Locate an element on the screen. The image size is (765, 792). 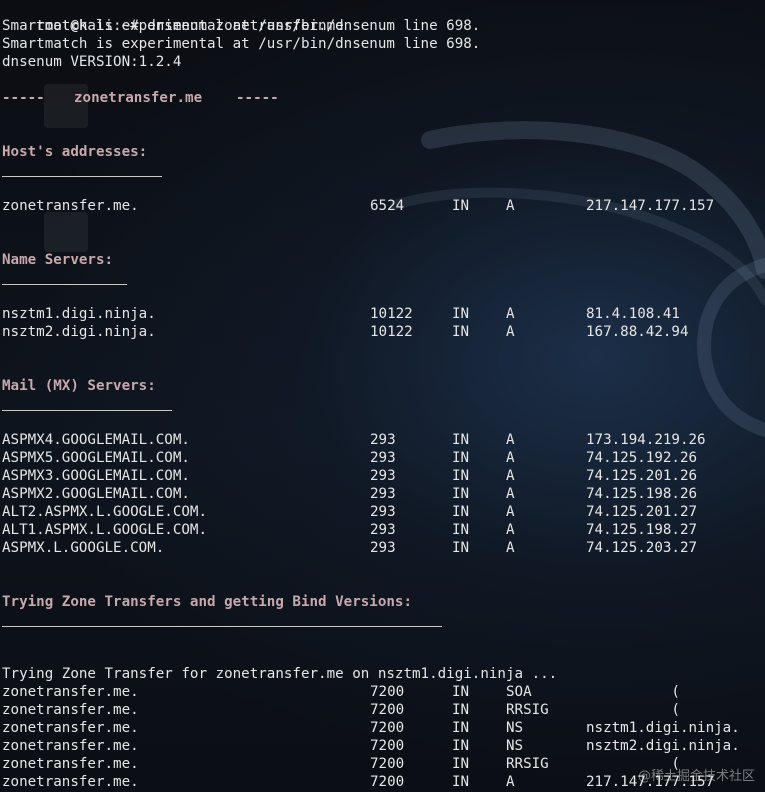
record-name: nsztm2.digi.ninja. is located at coordinates (79, 332).